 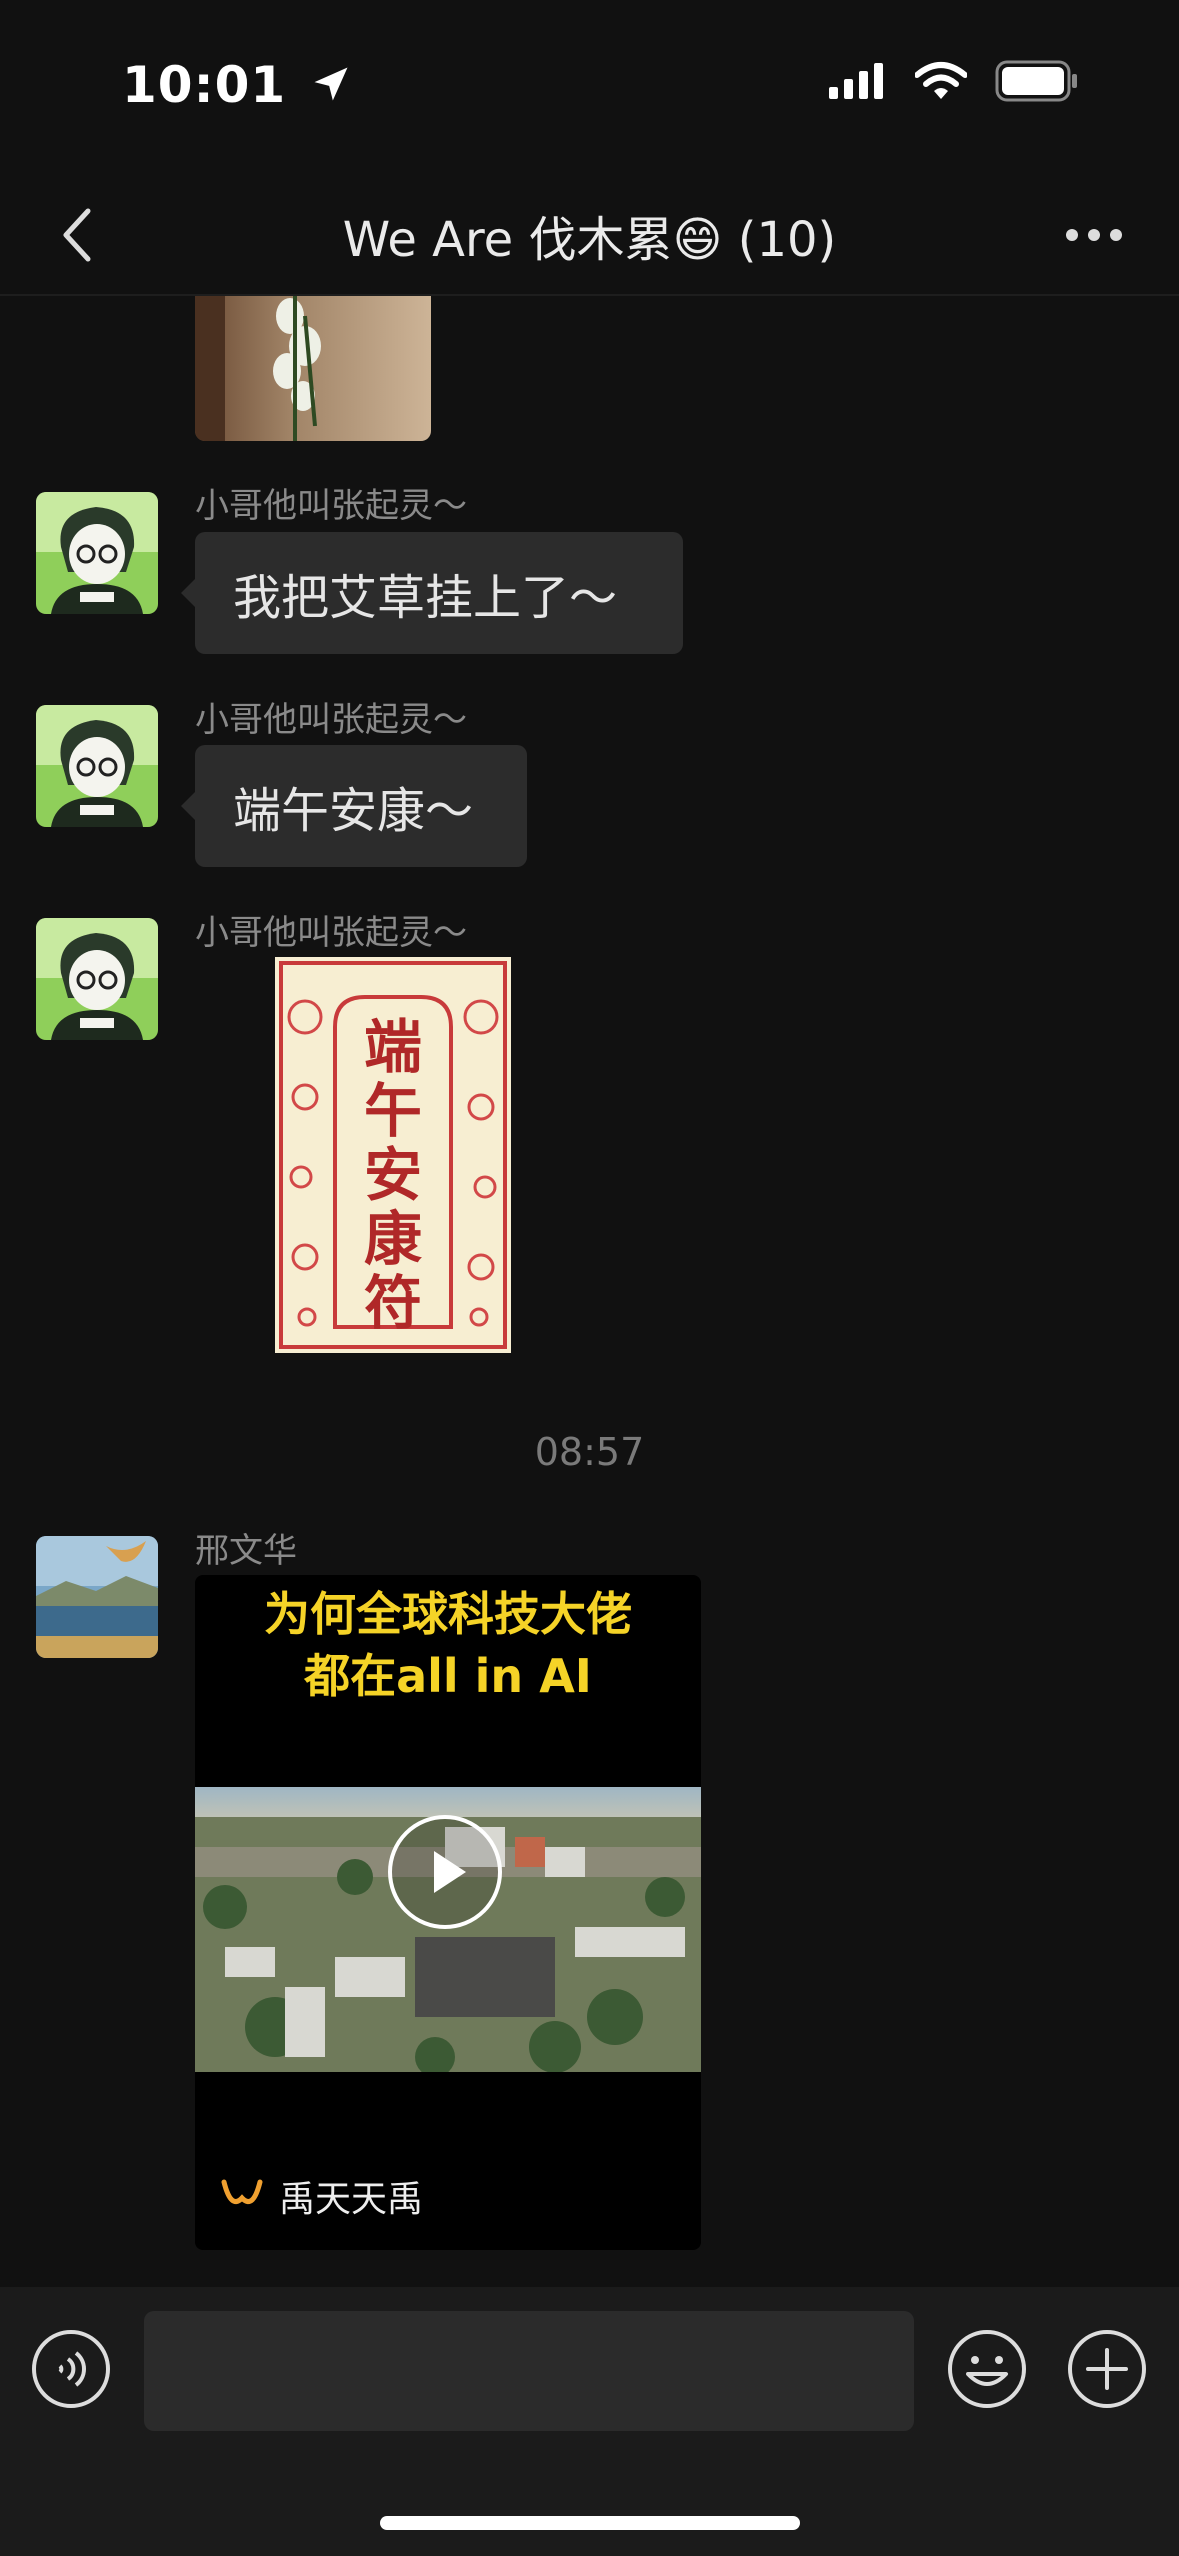 I want to click on location-arrow-icon, so click(x=331, y=84).